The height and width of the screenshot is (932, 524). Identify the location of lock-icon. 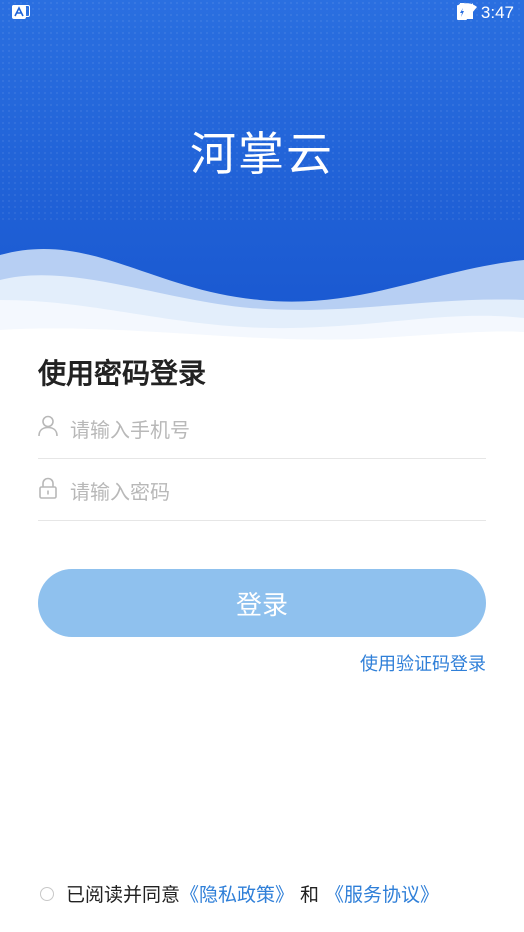
(48, 490).